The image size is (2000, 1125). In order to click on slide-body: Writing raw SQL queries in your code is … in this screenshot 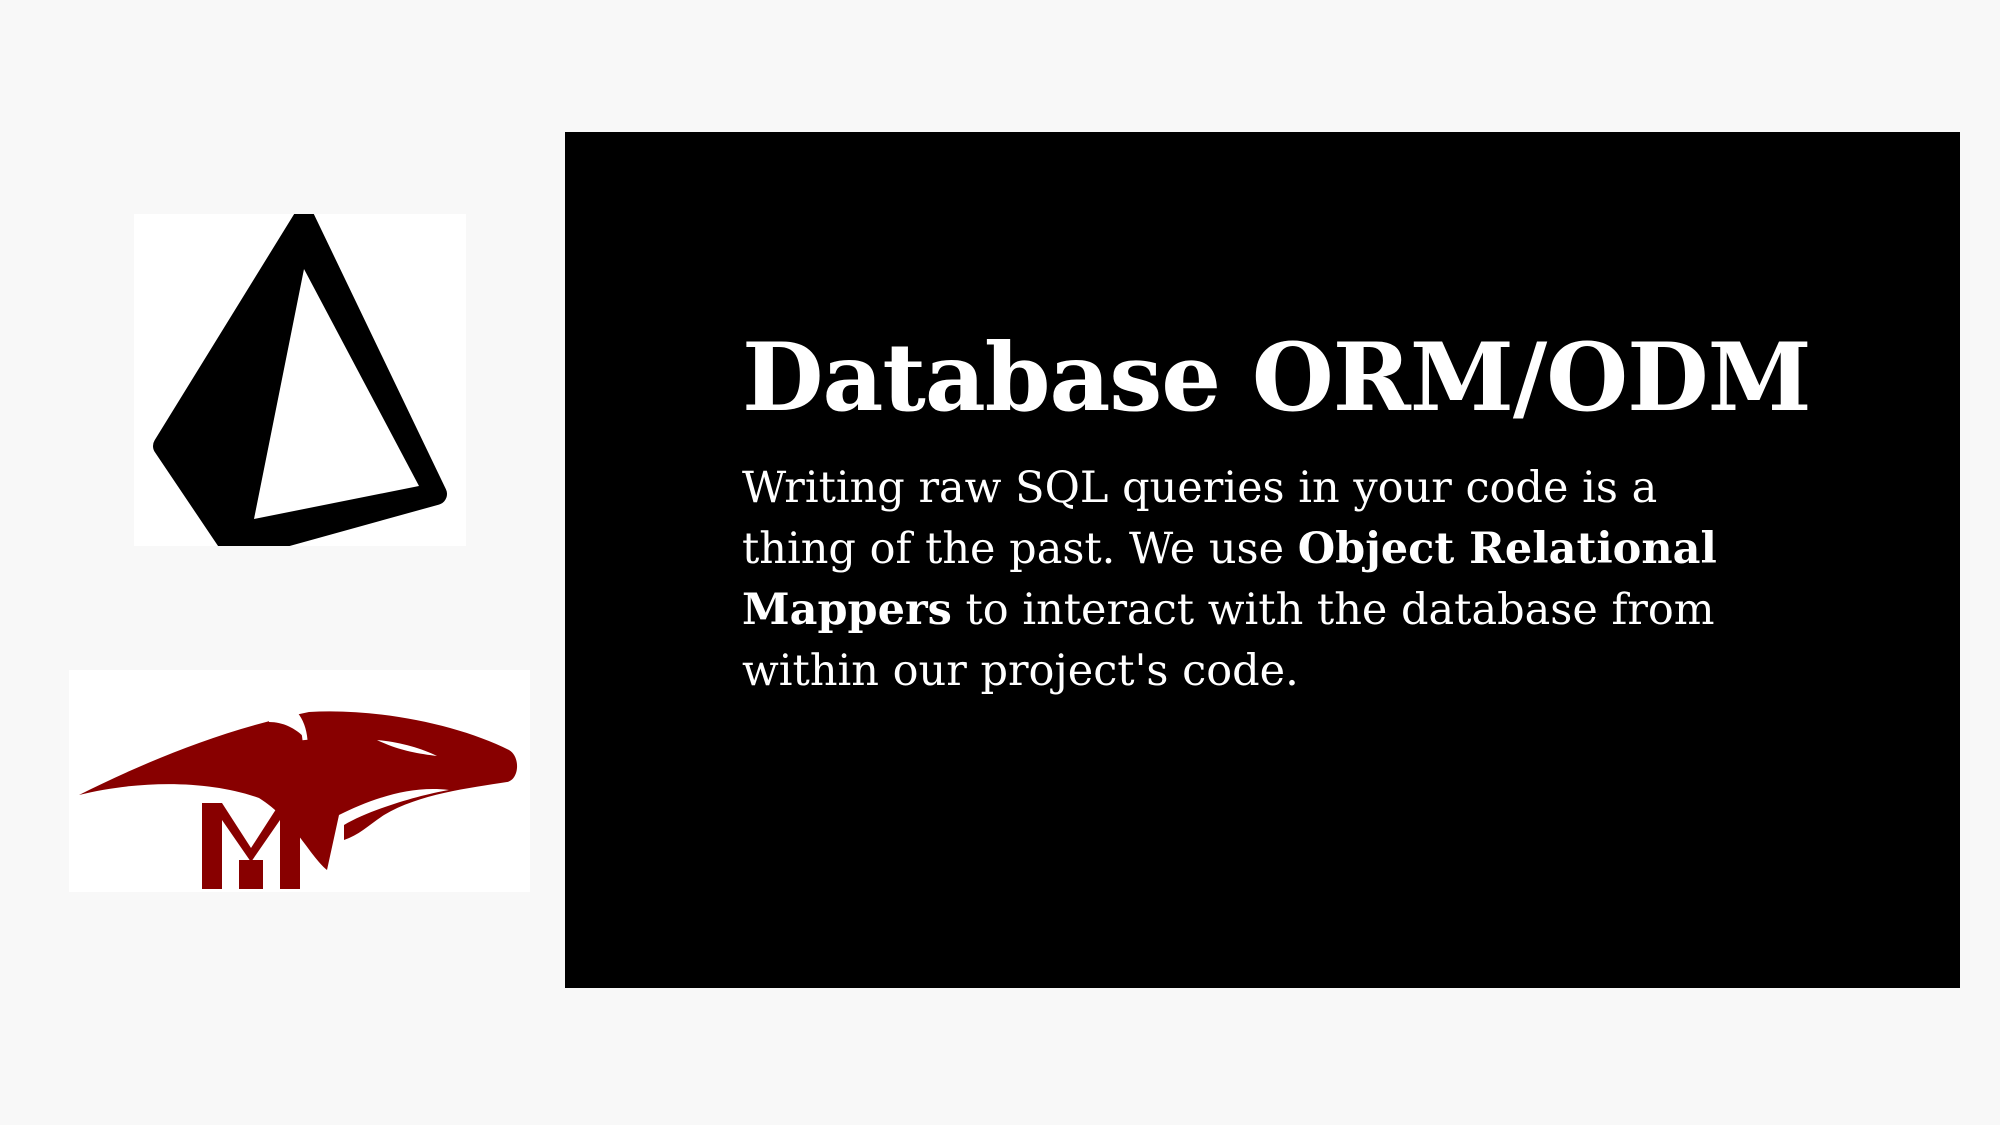, I will do `click(1257, 580)`.